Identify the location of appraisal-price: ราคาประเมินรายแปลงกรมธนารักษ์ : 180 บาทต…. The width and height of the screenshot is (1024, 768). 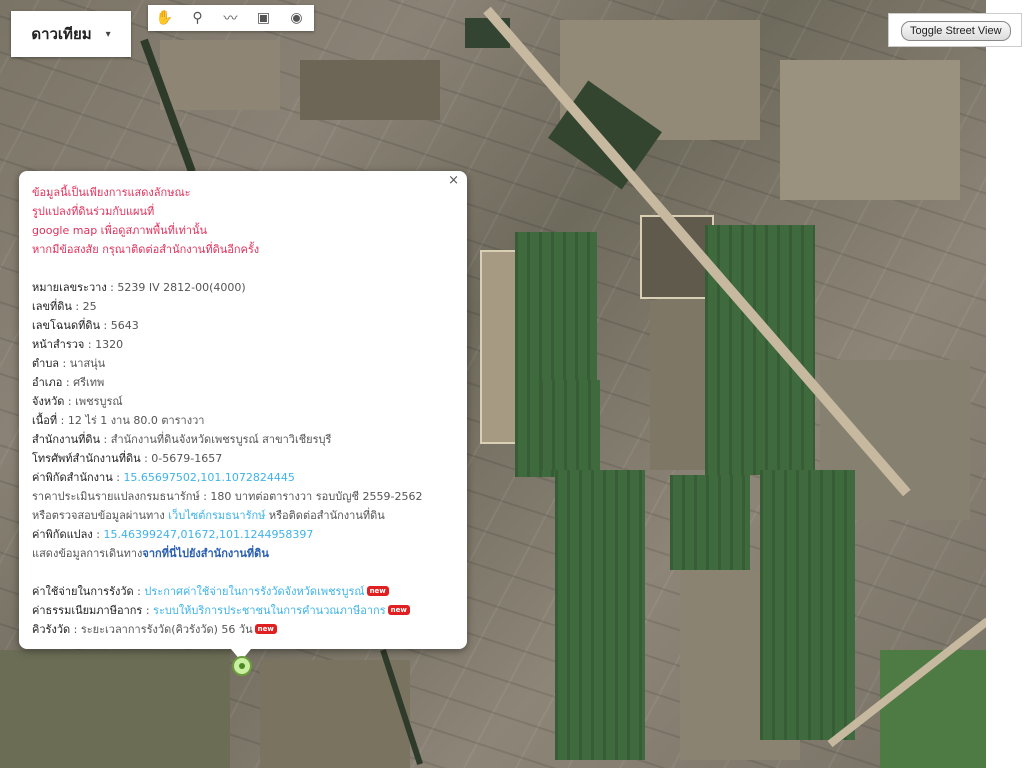
(227, 496).